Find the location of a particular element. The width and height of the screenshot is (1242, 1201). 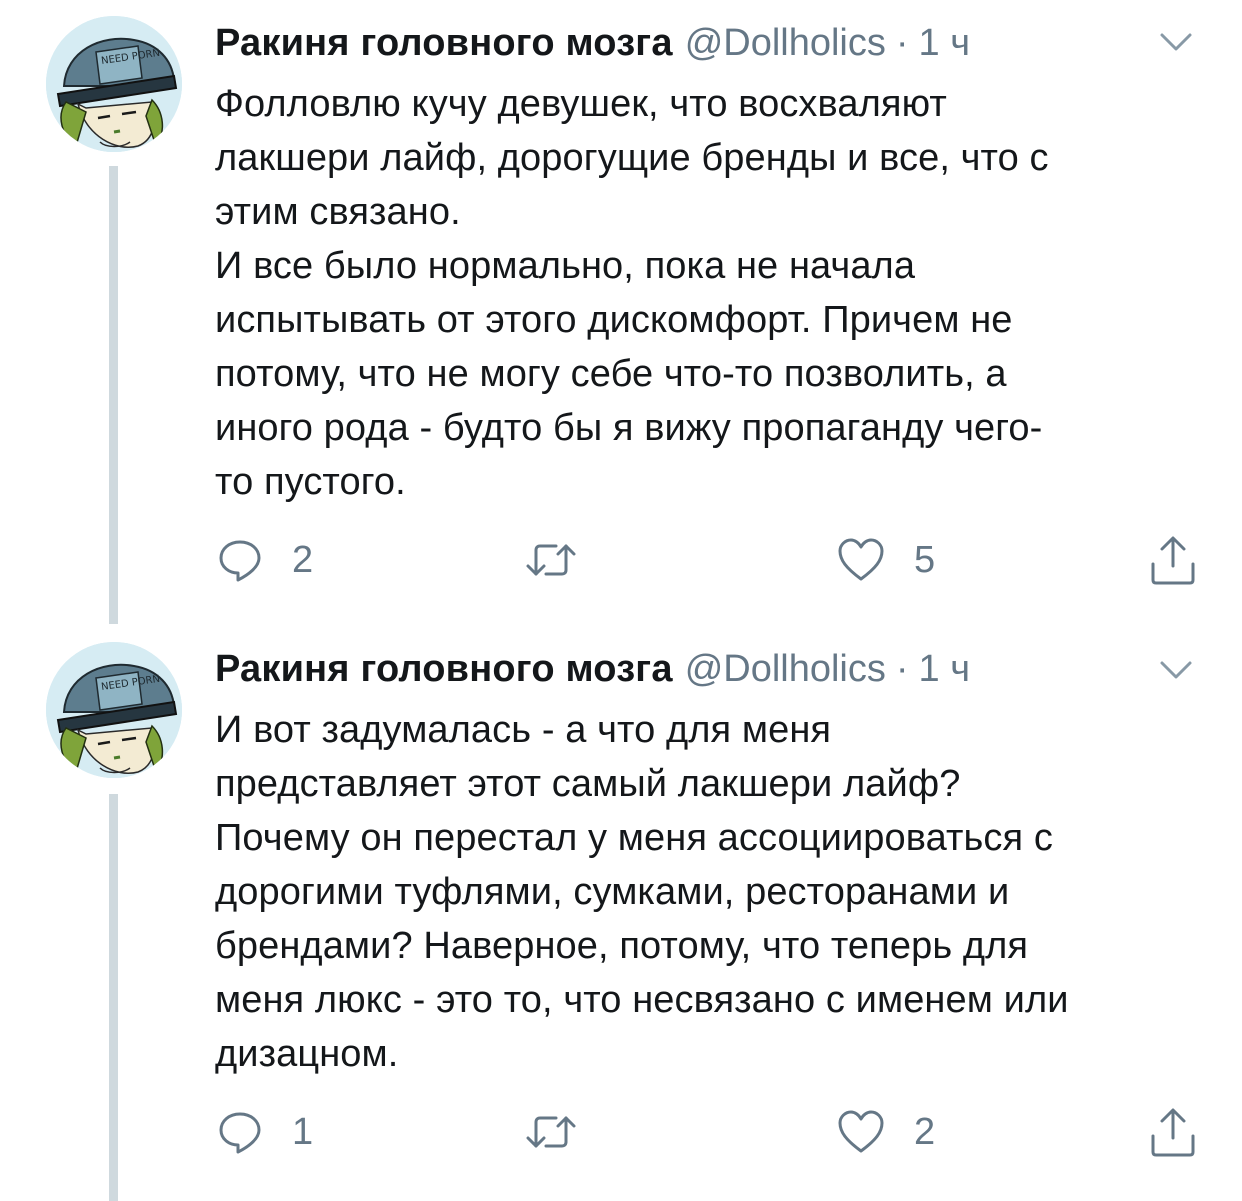

like-count: 5 is located at coordinates (925, 559).